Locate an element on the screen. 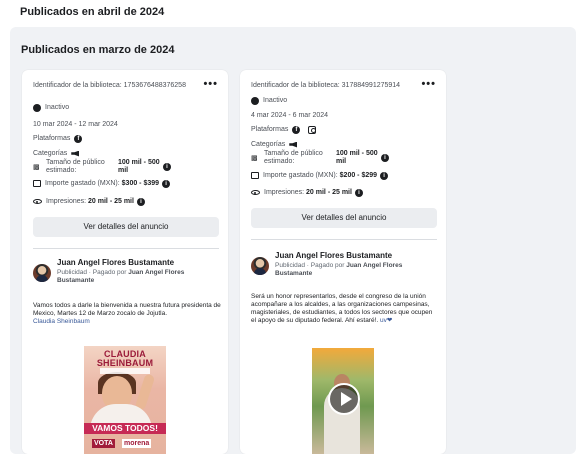  page-header-april: Publicados en abril de 2024 is located at coordinates (290, 13).